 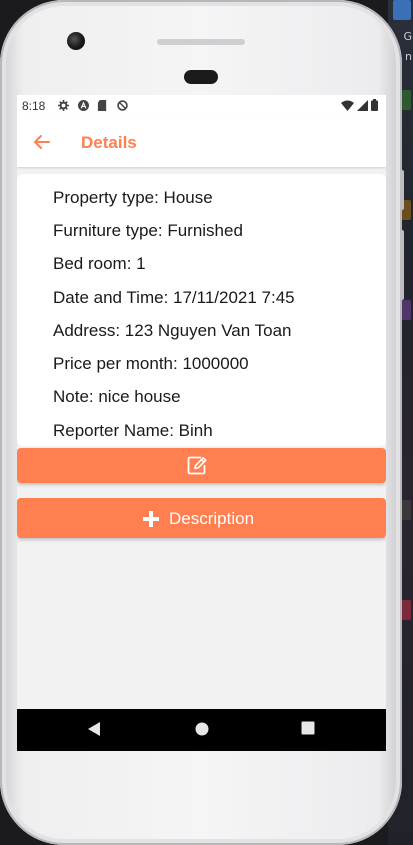 What do you see at coordinates (402, 10) in the screenshot?
I see `desktop-icon` at bounding box center [402, 10].